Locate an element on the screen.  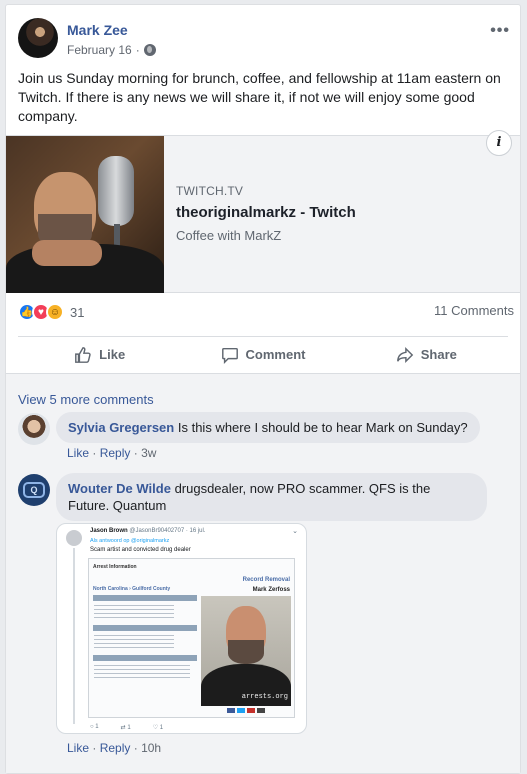
mugshot-image: arrests.org is located at coordinates (246, 651).